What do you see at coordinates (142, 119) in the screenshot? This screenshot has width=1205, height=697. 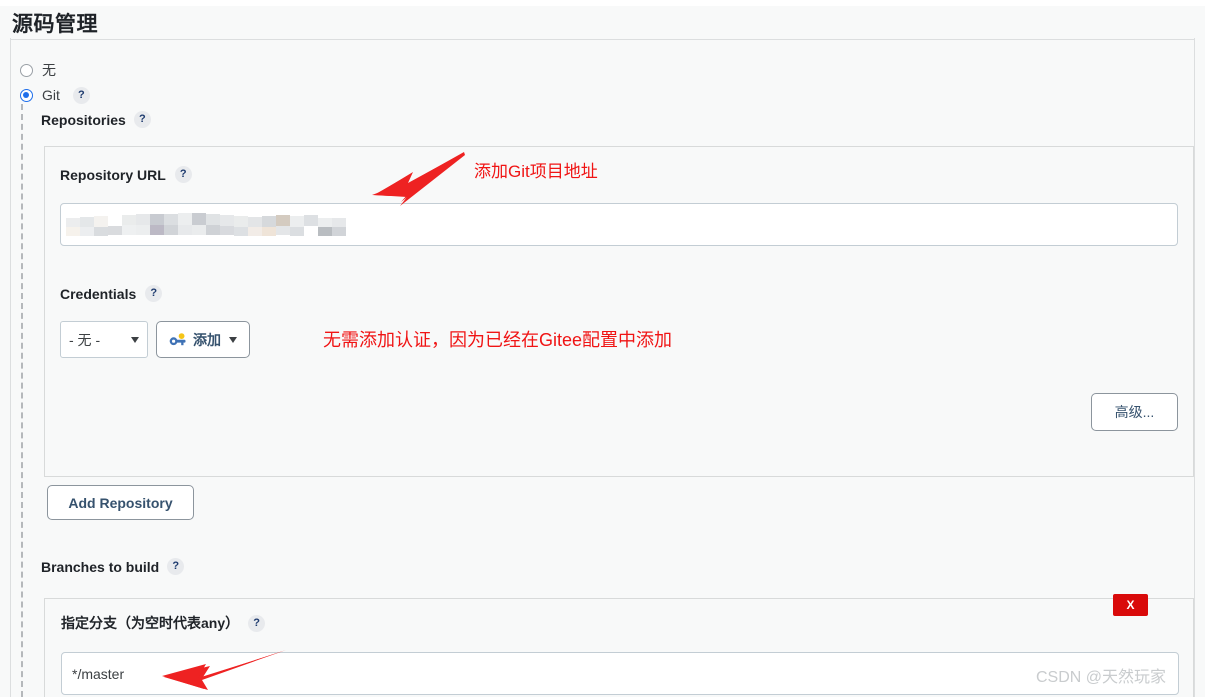 I see `help-icon-repositories: ?` at bounding box center [142, 119].